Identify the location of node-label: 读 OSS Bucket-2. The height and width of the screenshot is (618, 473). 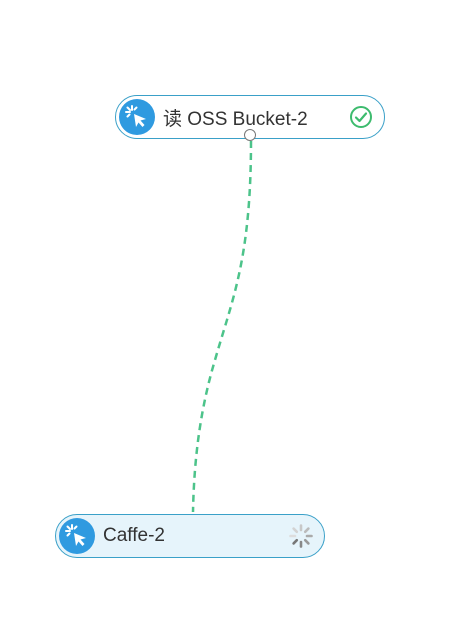
(235, 119).